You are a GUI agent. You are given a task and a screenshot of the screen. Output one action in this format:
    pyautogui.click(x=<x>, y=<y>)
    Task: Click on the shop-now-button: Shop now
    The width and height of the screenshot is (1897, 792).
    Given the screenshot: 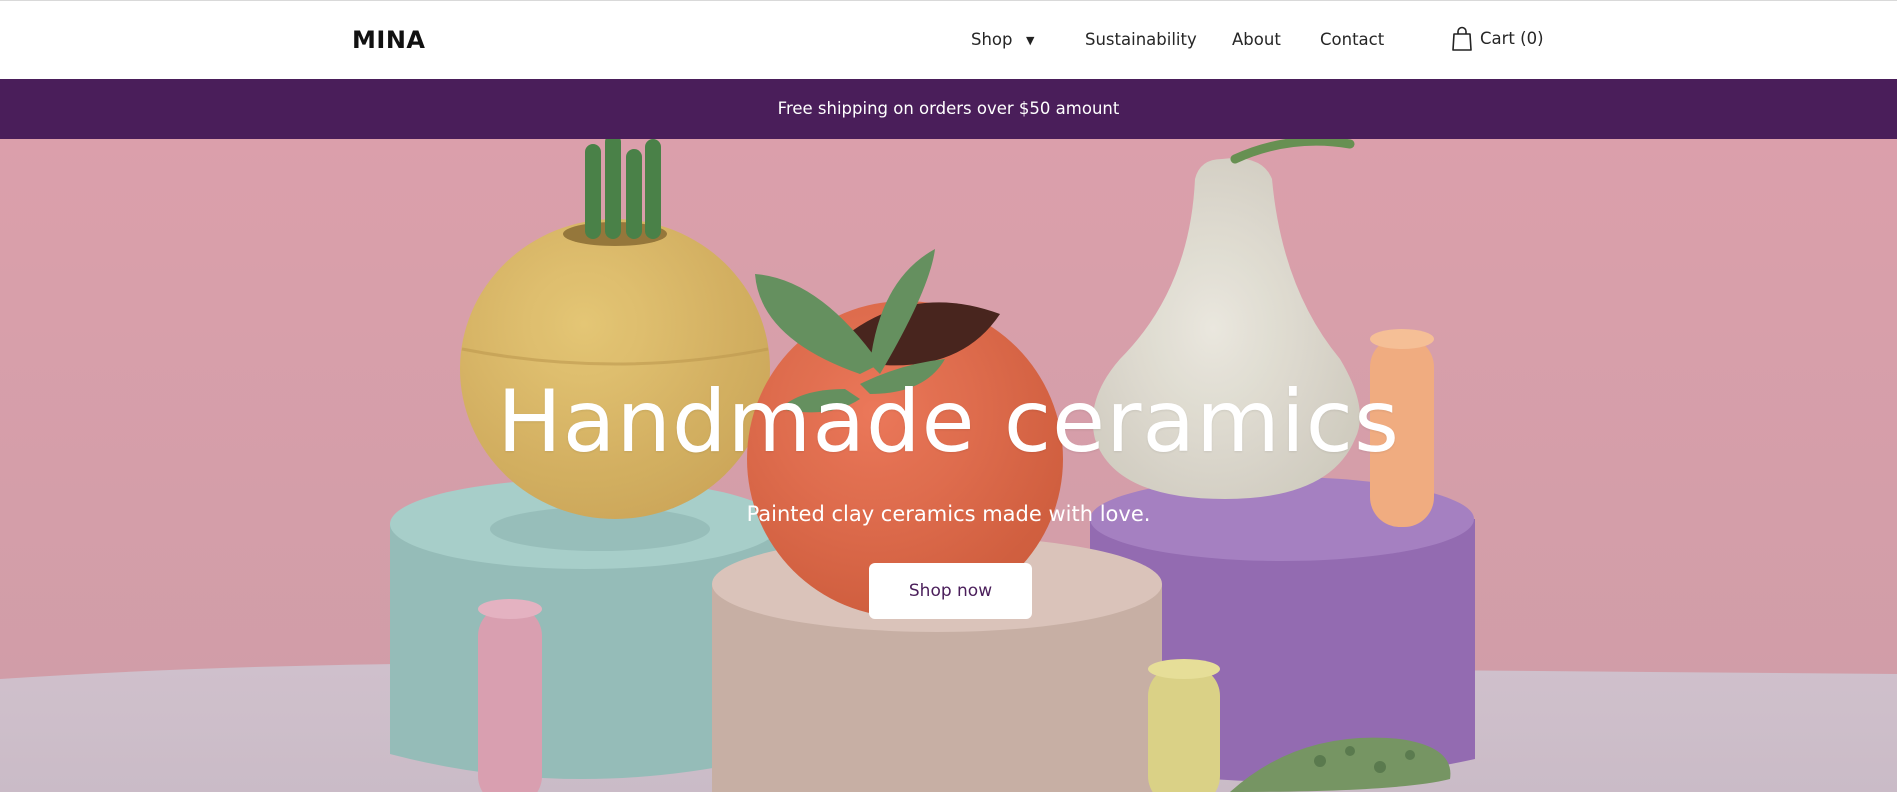 What is the action you would take?
    pyautogui.click(x=950, y=591)
    